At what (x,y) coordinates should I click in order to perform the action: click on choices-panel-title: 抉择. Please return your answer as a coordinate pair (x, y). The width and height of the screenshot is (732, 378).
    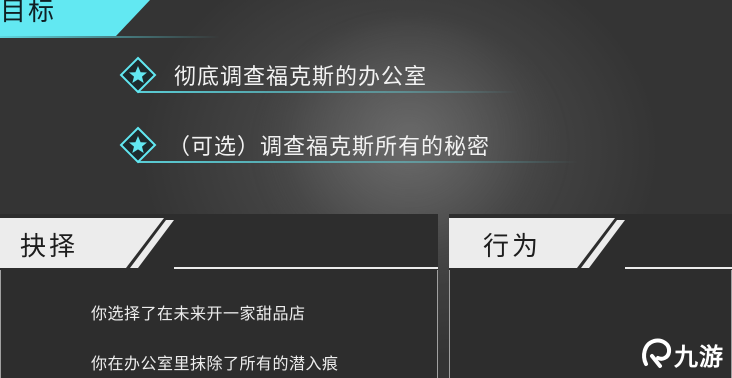
    Looking at the image, I should click on (49, 247).